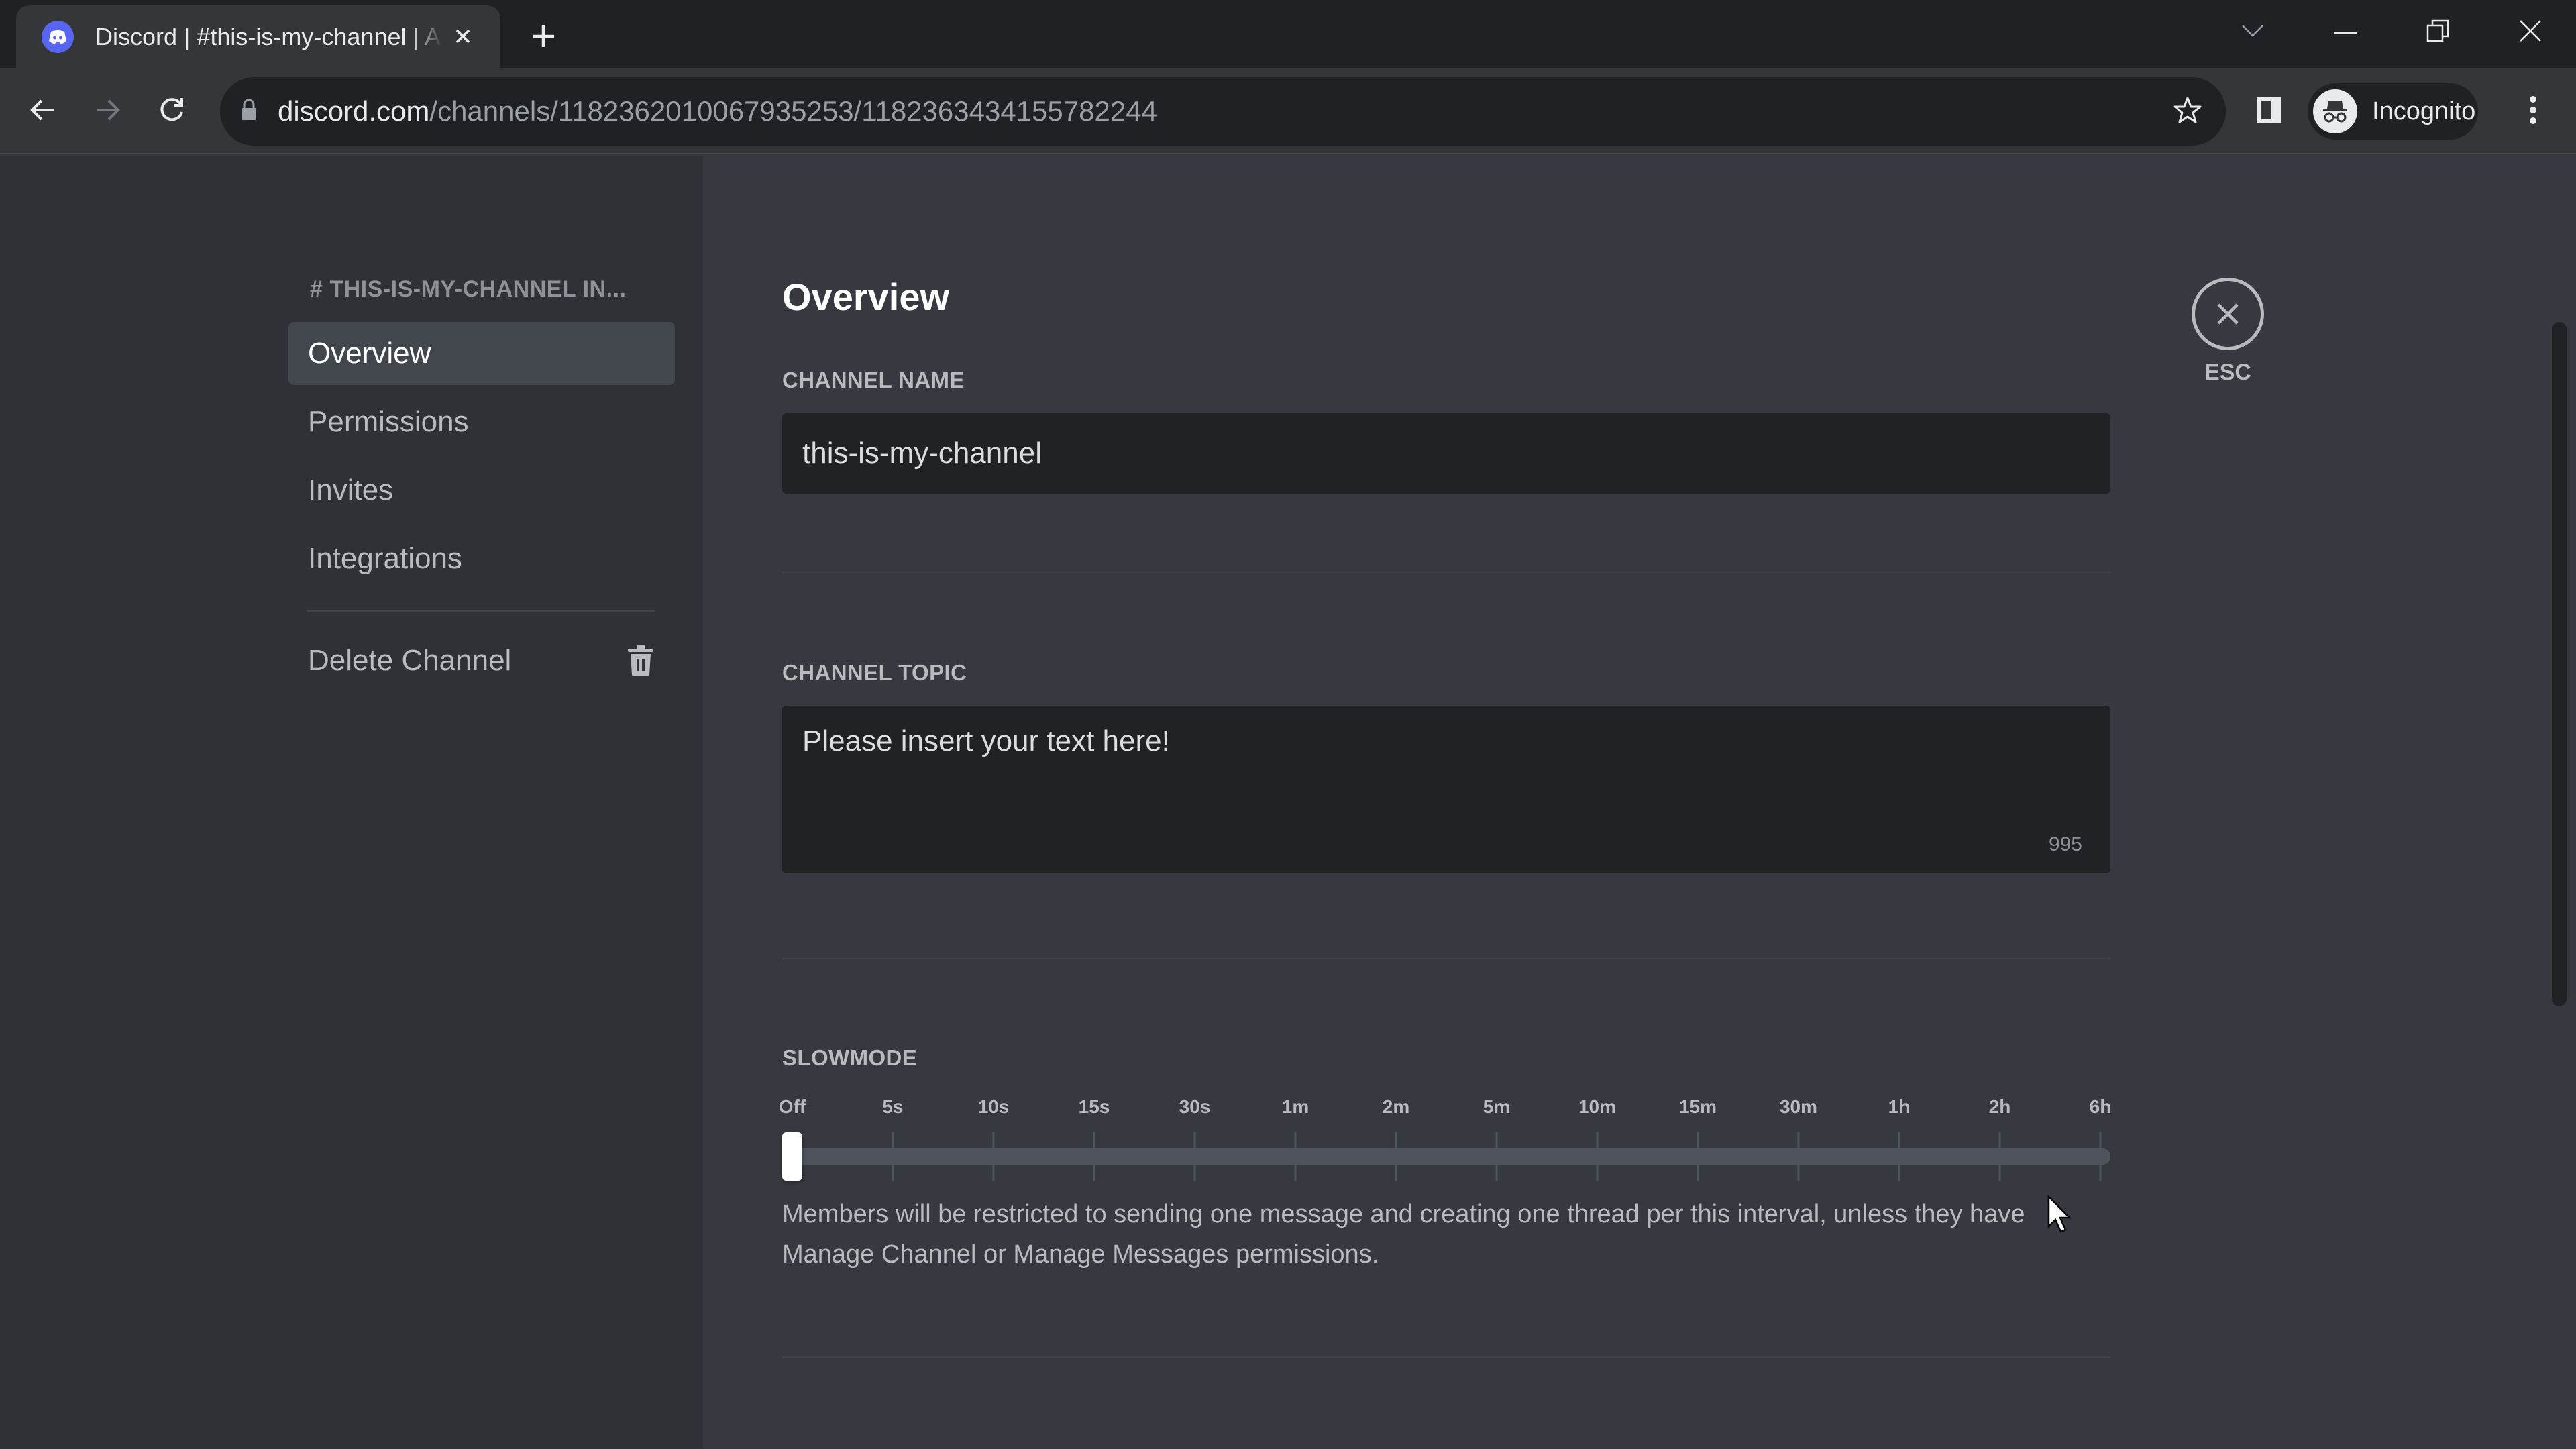  Describe the element at coordinates (850, 1057) in the screenshot. I see `slowmode-label: SLOWMODE` at that location.